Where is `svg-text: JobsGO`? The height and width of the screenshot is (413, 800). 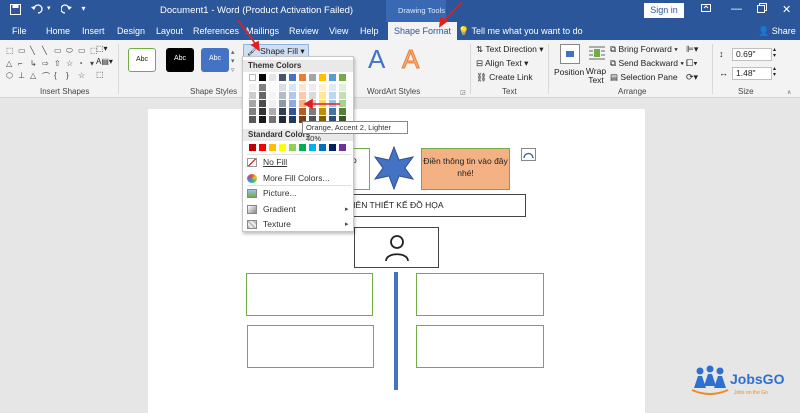 svg-text: JobsGO is located at coordinates (757, 379).